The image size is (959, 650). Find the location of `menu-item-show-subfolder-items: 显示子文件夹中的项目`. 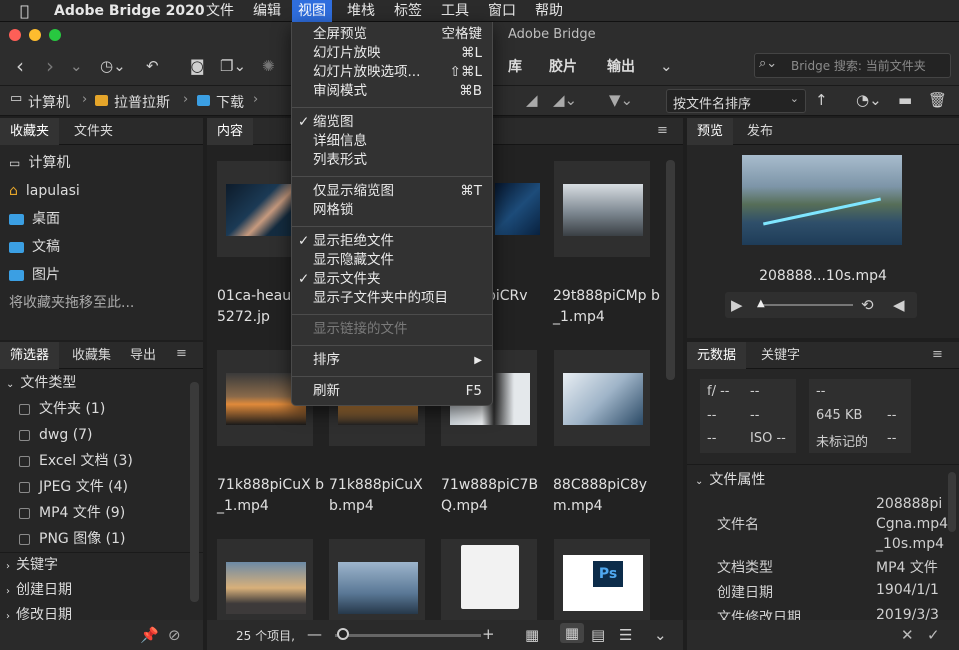

menu-item-show-subfolder-items: 显示子文件夹中的项目 is located at coordinates (392, 298).